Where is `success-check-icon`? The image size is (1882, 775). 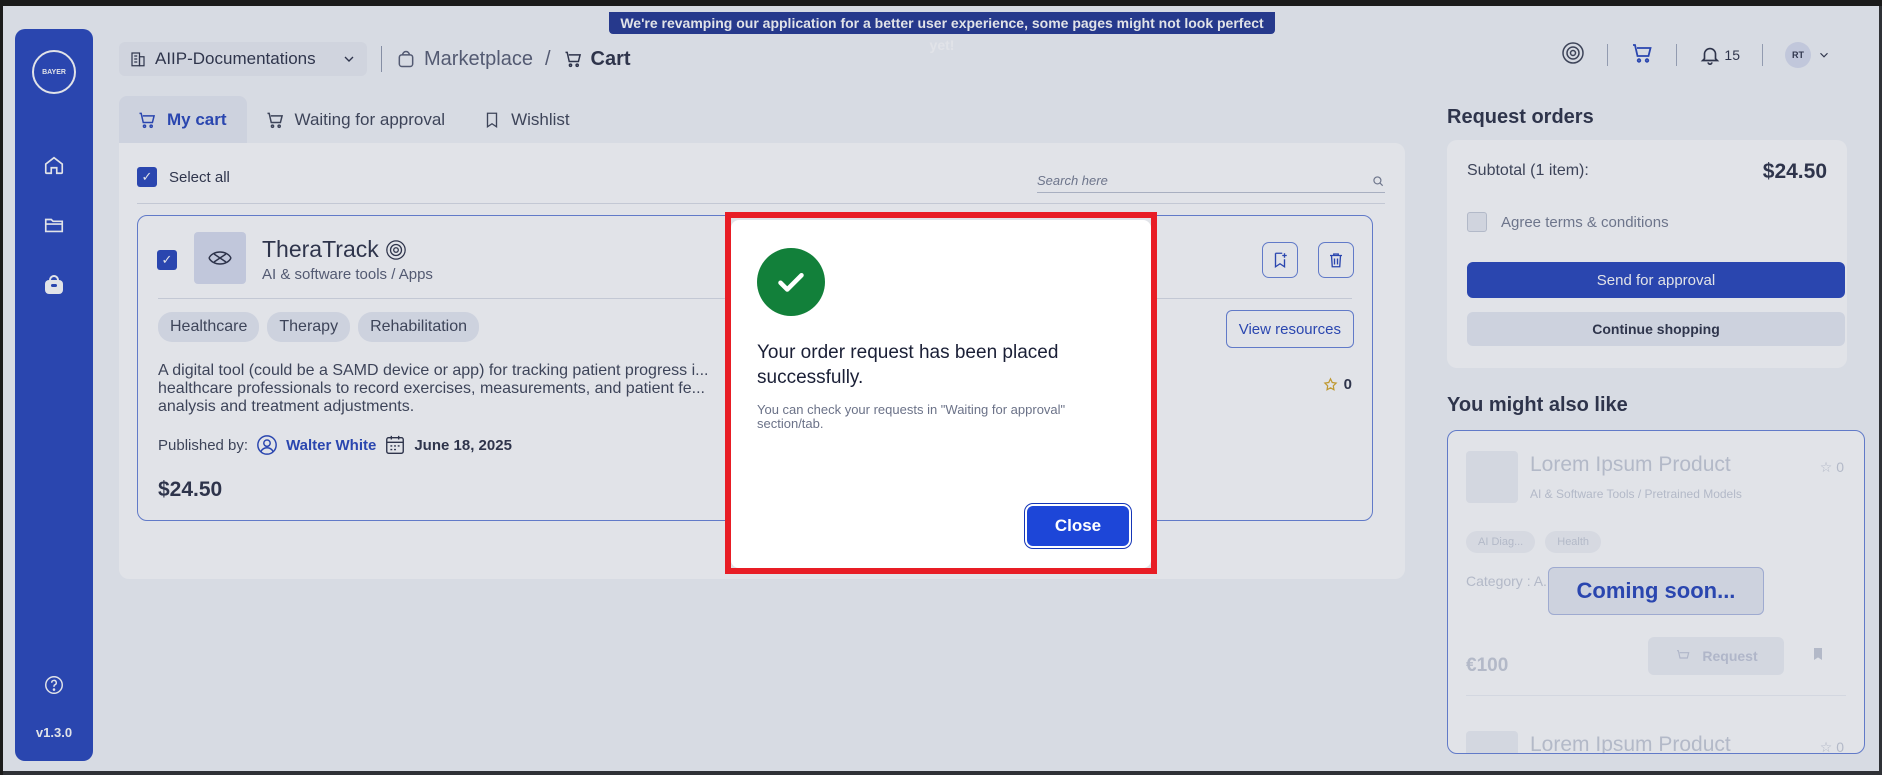 success-check-icon is located at coordinates (791, 282).